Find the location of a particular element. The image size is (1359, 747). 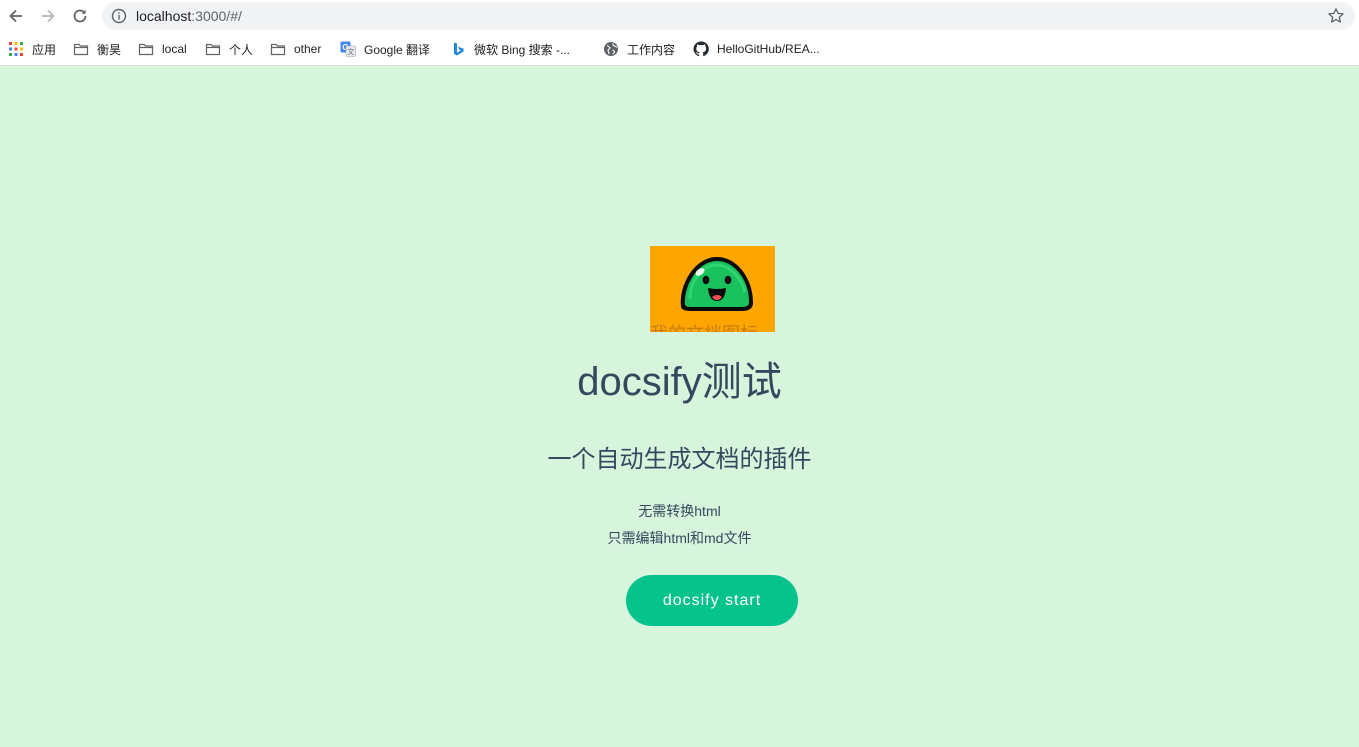

bookmark-label: local is located at coordinates (174, 49).